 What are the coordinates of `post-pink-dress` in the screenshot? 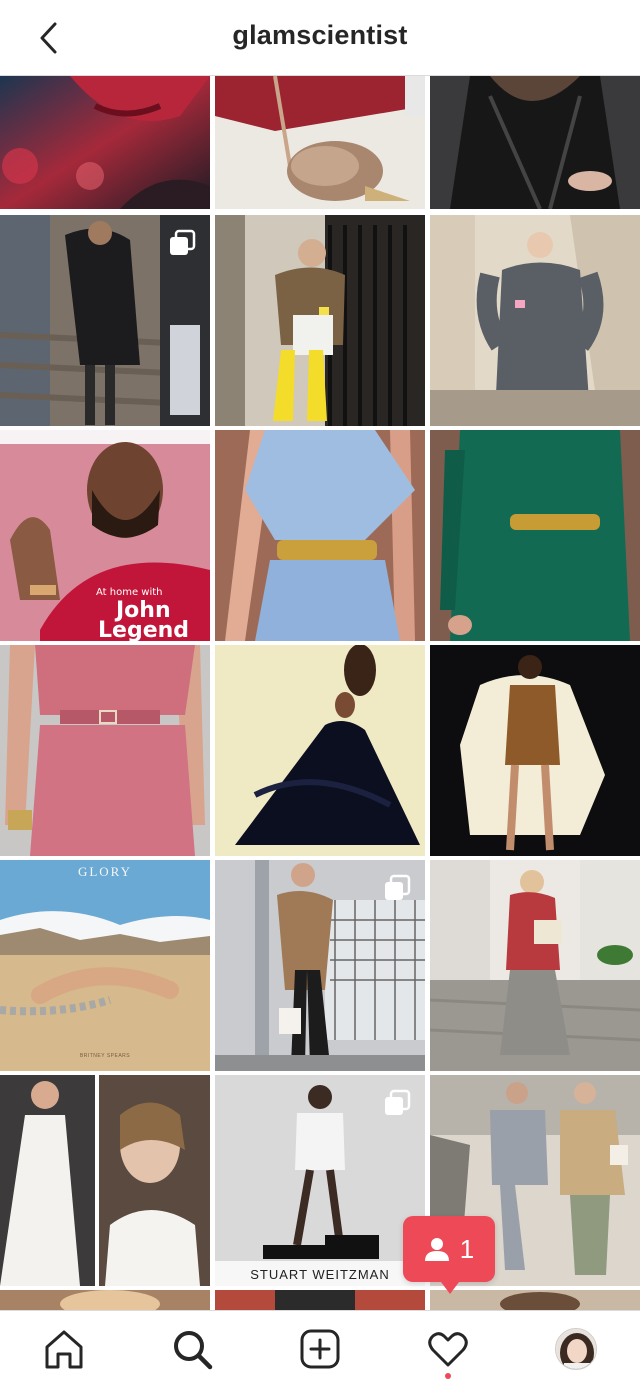 It's located at (105, 750).